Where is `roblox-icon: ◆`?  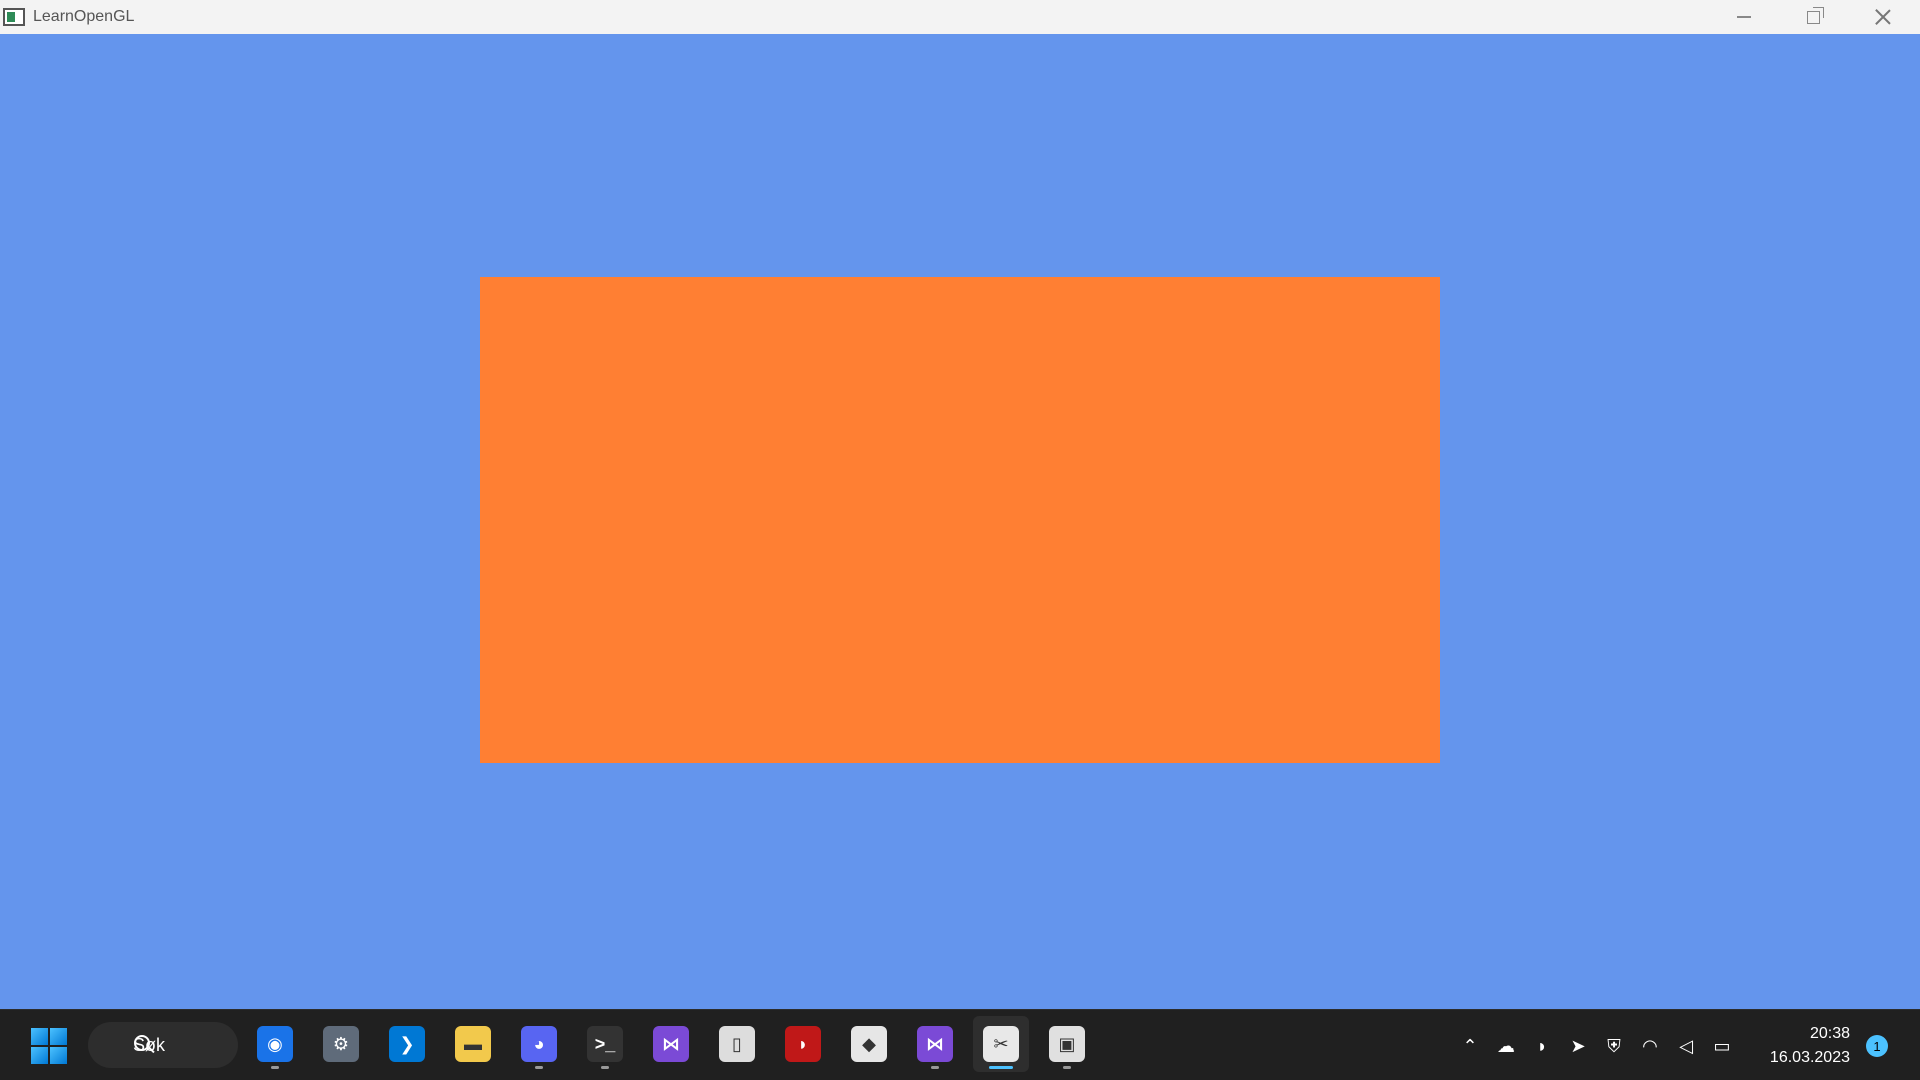 roblox-icon: ◆ is located at coordinates (869, 1044).